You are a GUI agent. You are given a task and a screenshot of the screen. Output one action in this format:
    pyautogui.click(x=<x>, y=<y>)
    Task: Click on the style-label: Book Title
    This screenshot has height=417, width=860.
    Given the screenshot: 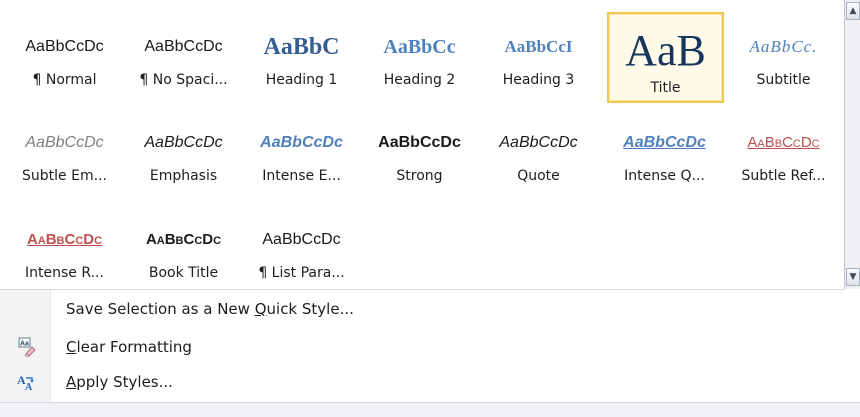 What is the action you would take?
    pyautogui.click(x=183, y=273)
    